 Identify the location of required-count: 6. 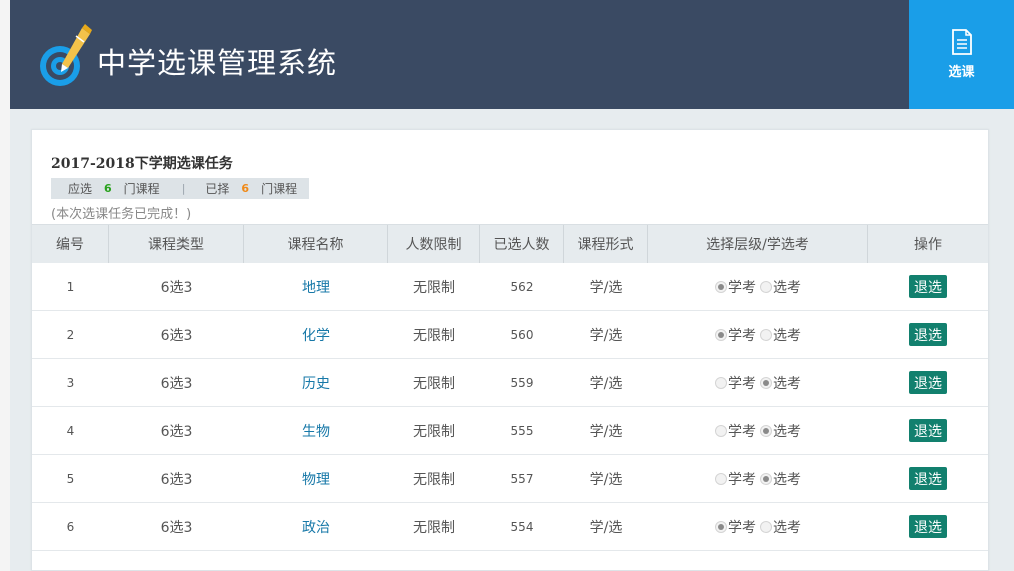
(108, 188).